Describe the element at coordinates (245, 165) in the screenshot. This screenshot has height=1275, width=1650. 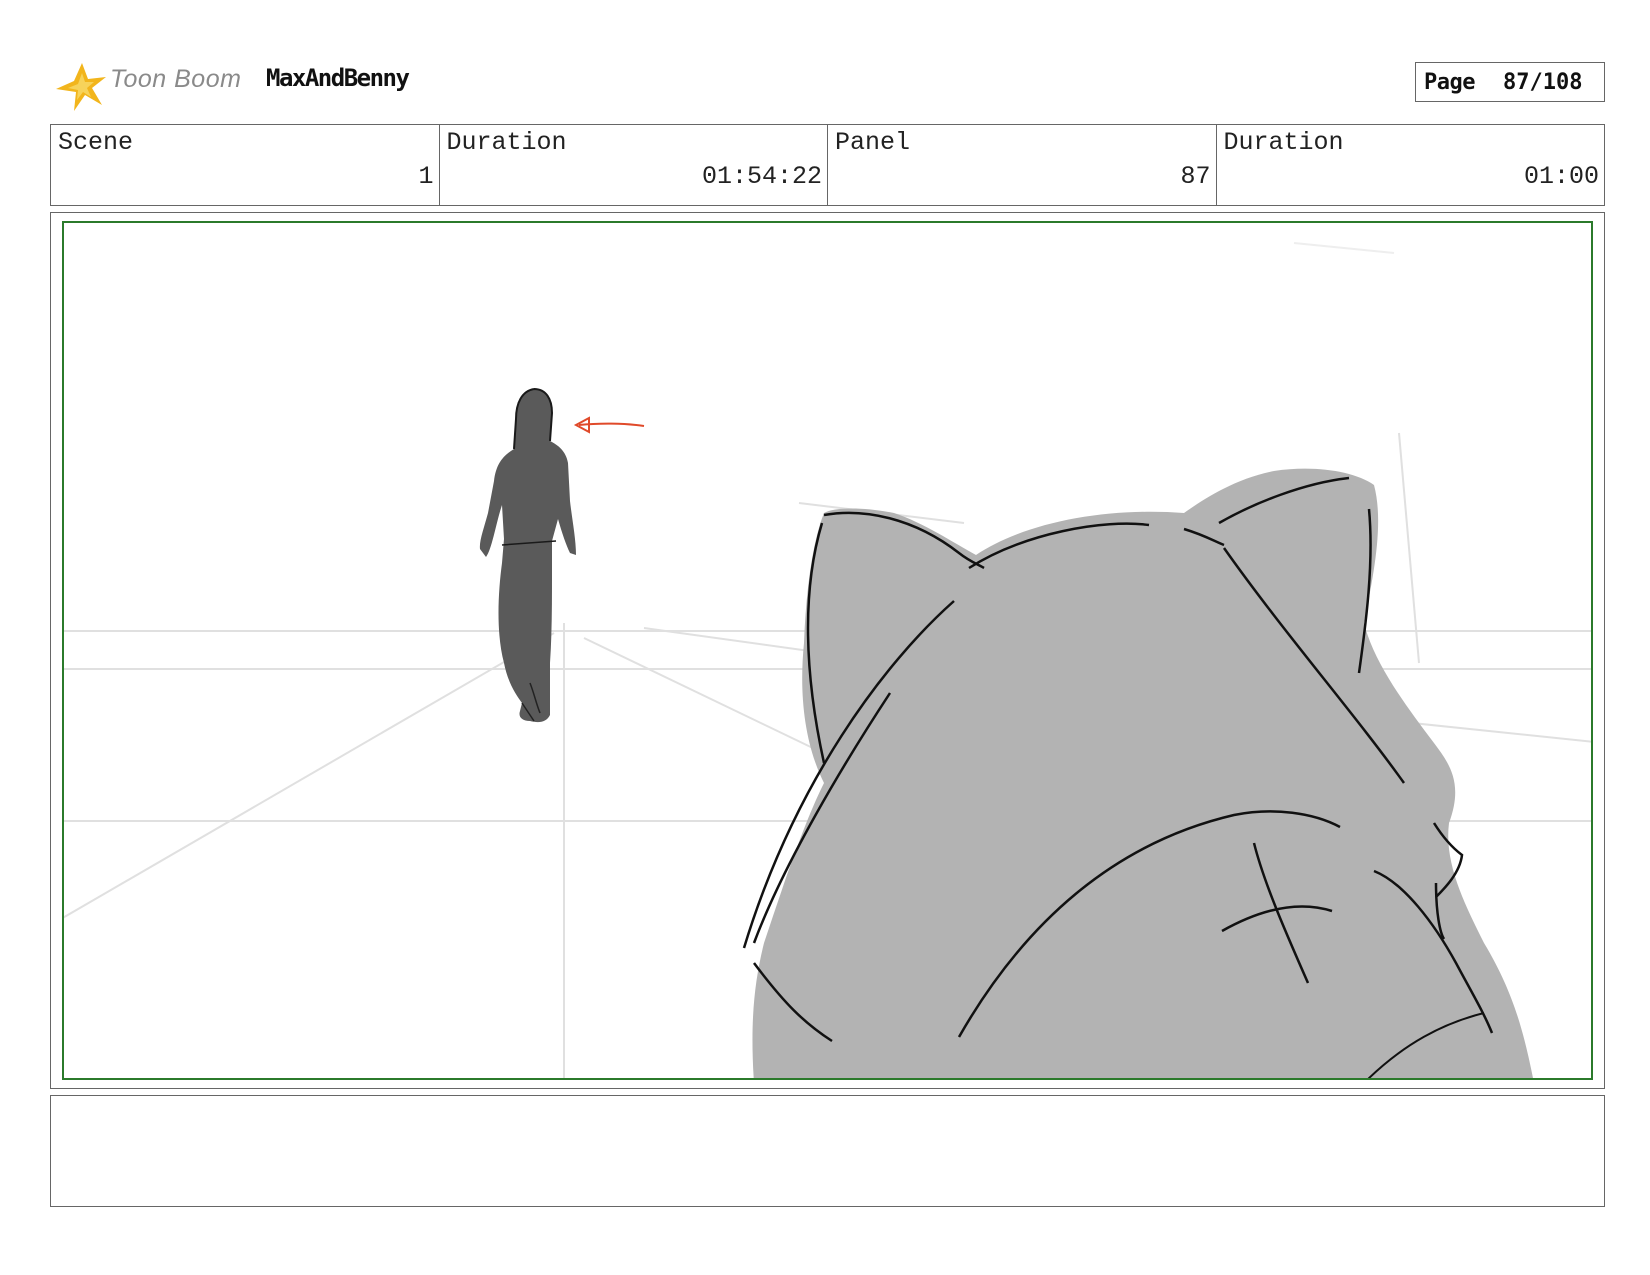
I see `scene-cell: Scene 1` at that location.